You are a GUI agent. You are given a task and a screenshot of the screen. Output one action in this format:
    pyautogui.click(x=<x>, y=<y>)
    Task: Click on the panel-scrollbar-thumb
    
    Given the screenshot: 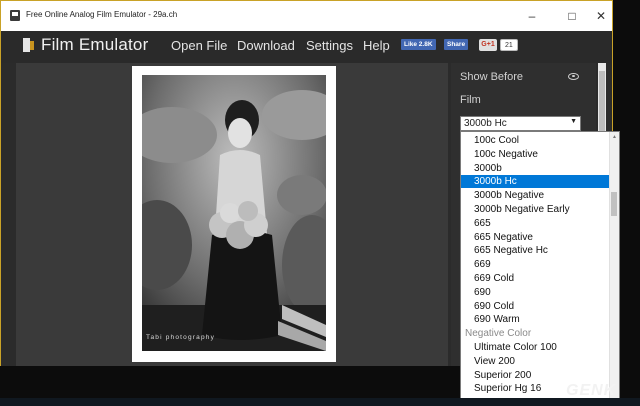 What is the action you would take?
    pyautogui.click(x=602, y=101)
    